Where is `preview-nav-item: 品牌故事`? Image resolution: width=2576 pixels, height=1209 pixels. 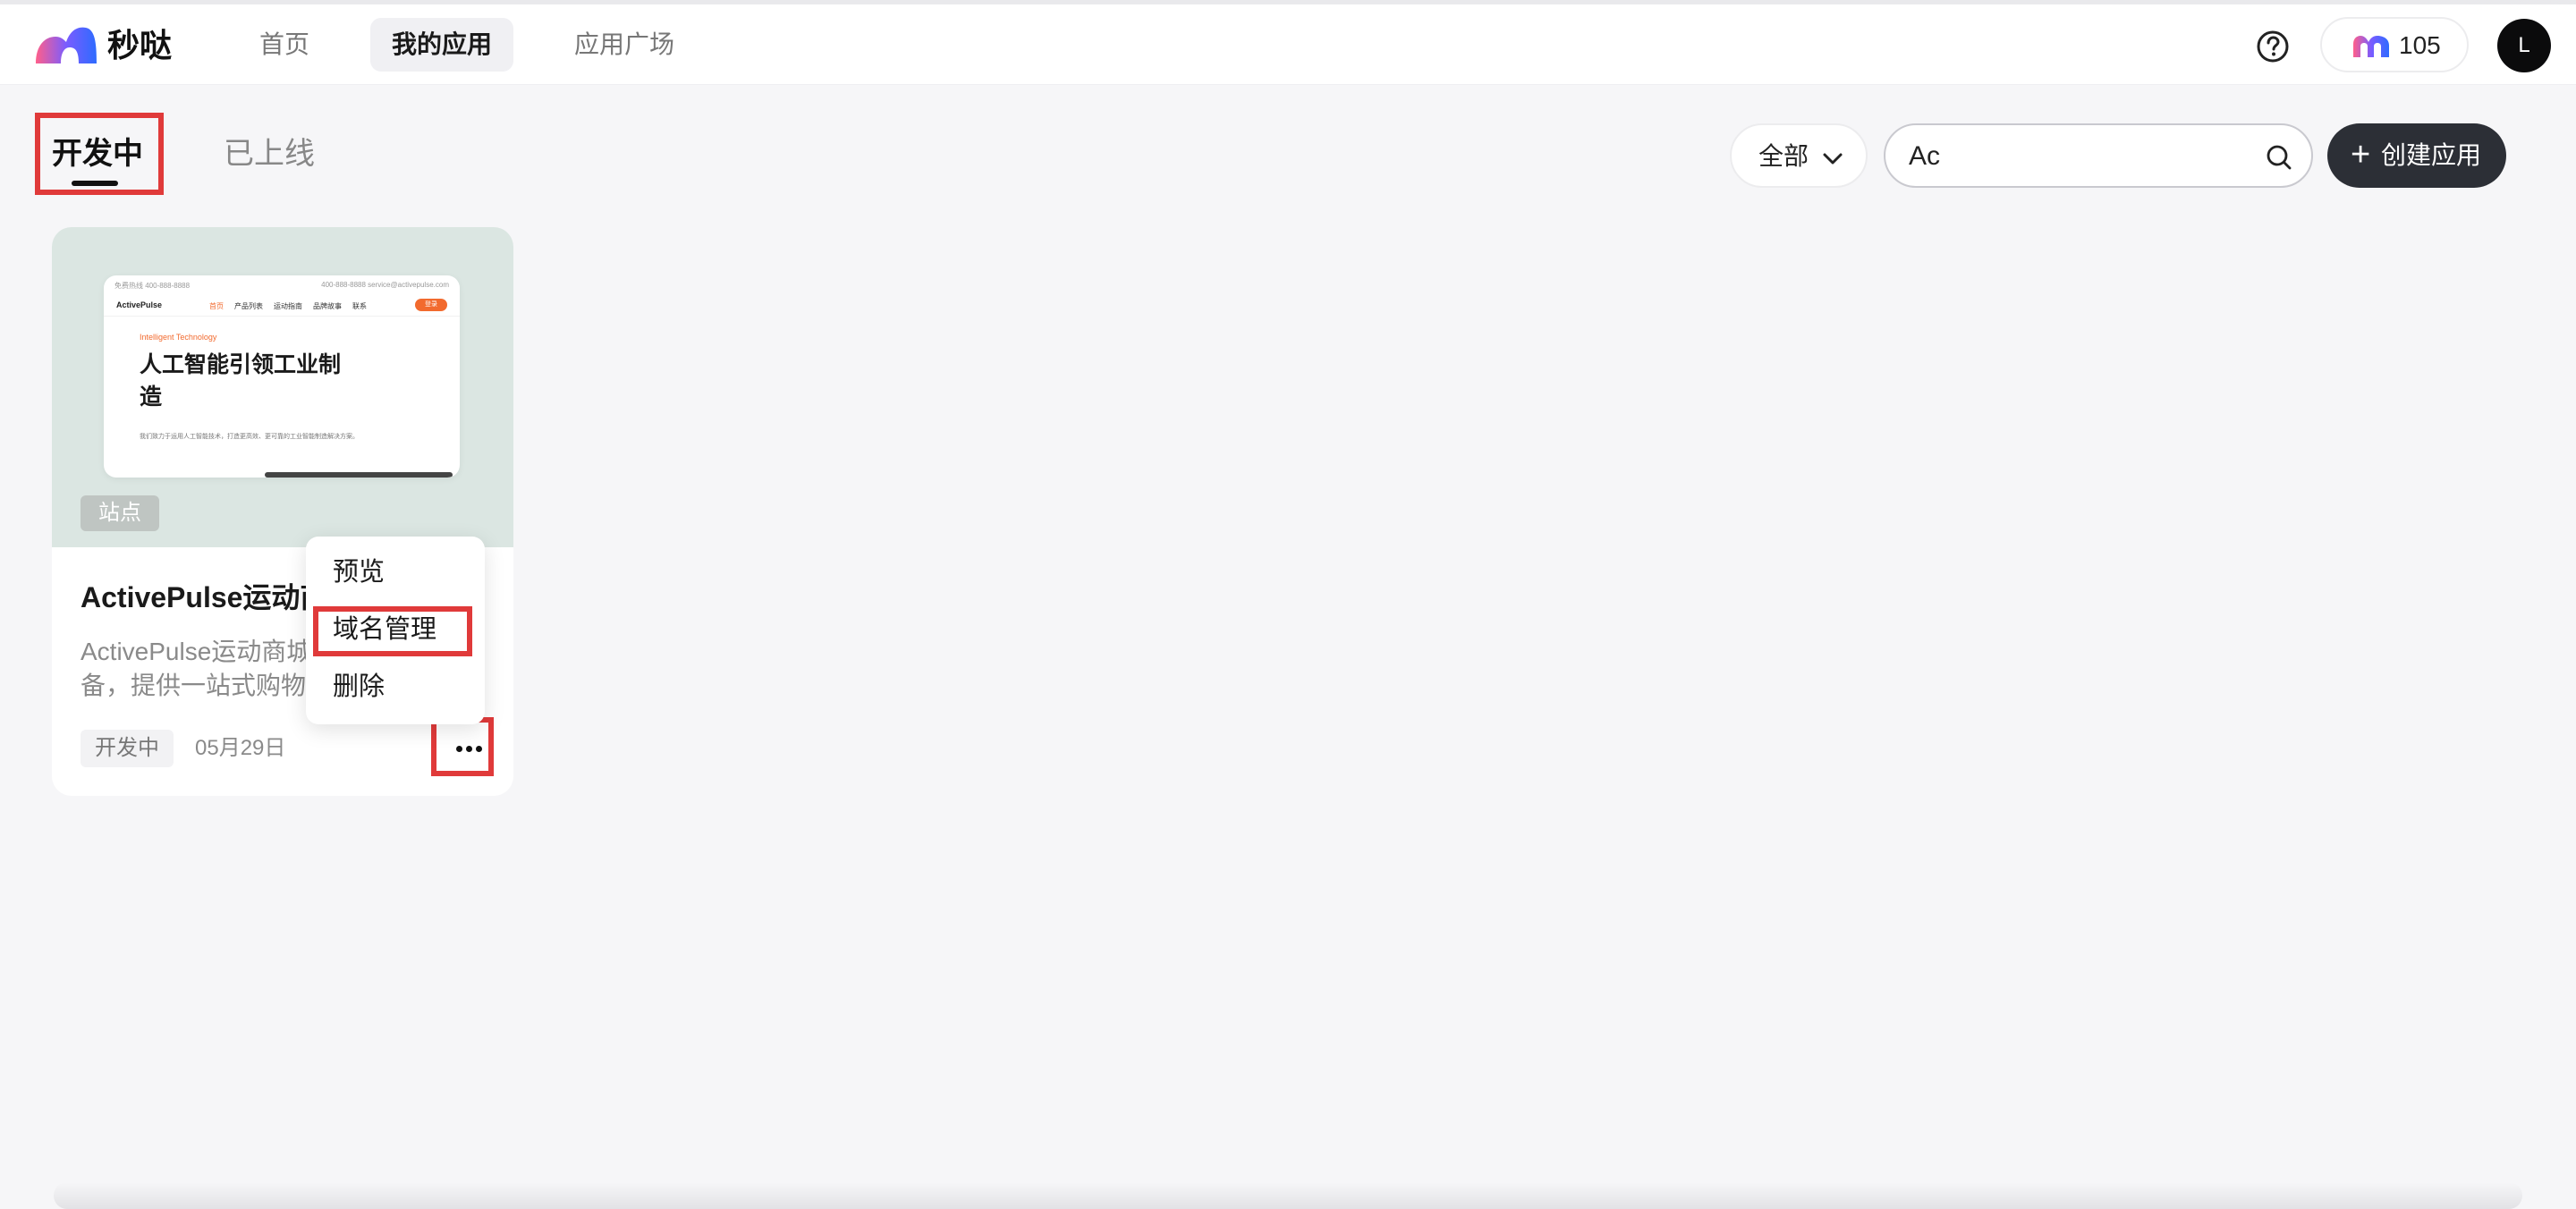
preview-nav-item: 品牌故事 is located at coordinates (327, 306).